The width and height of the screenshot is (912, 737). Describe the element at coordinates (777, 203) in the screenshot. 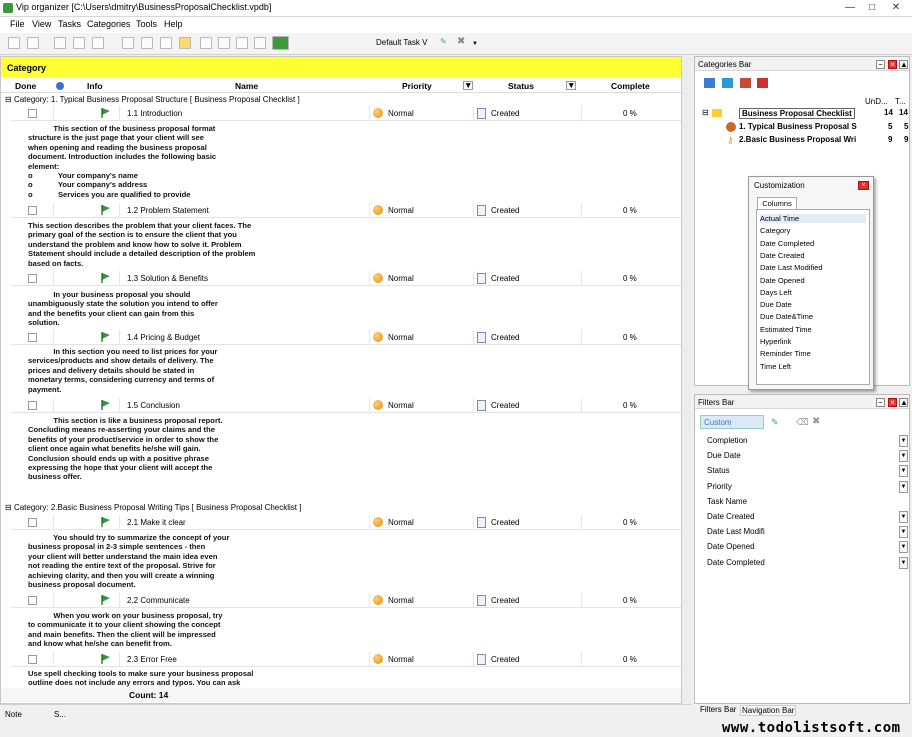

I see `tab-columns: Columns` at that location.